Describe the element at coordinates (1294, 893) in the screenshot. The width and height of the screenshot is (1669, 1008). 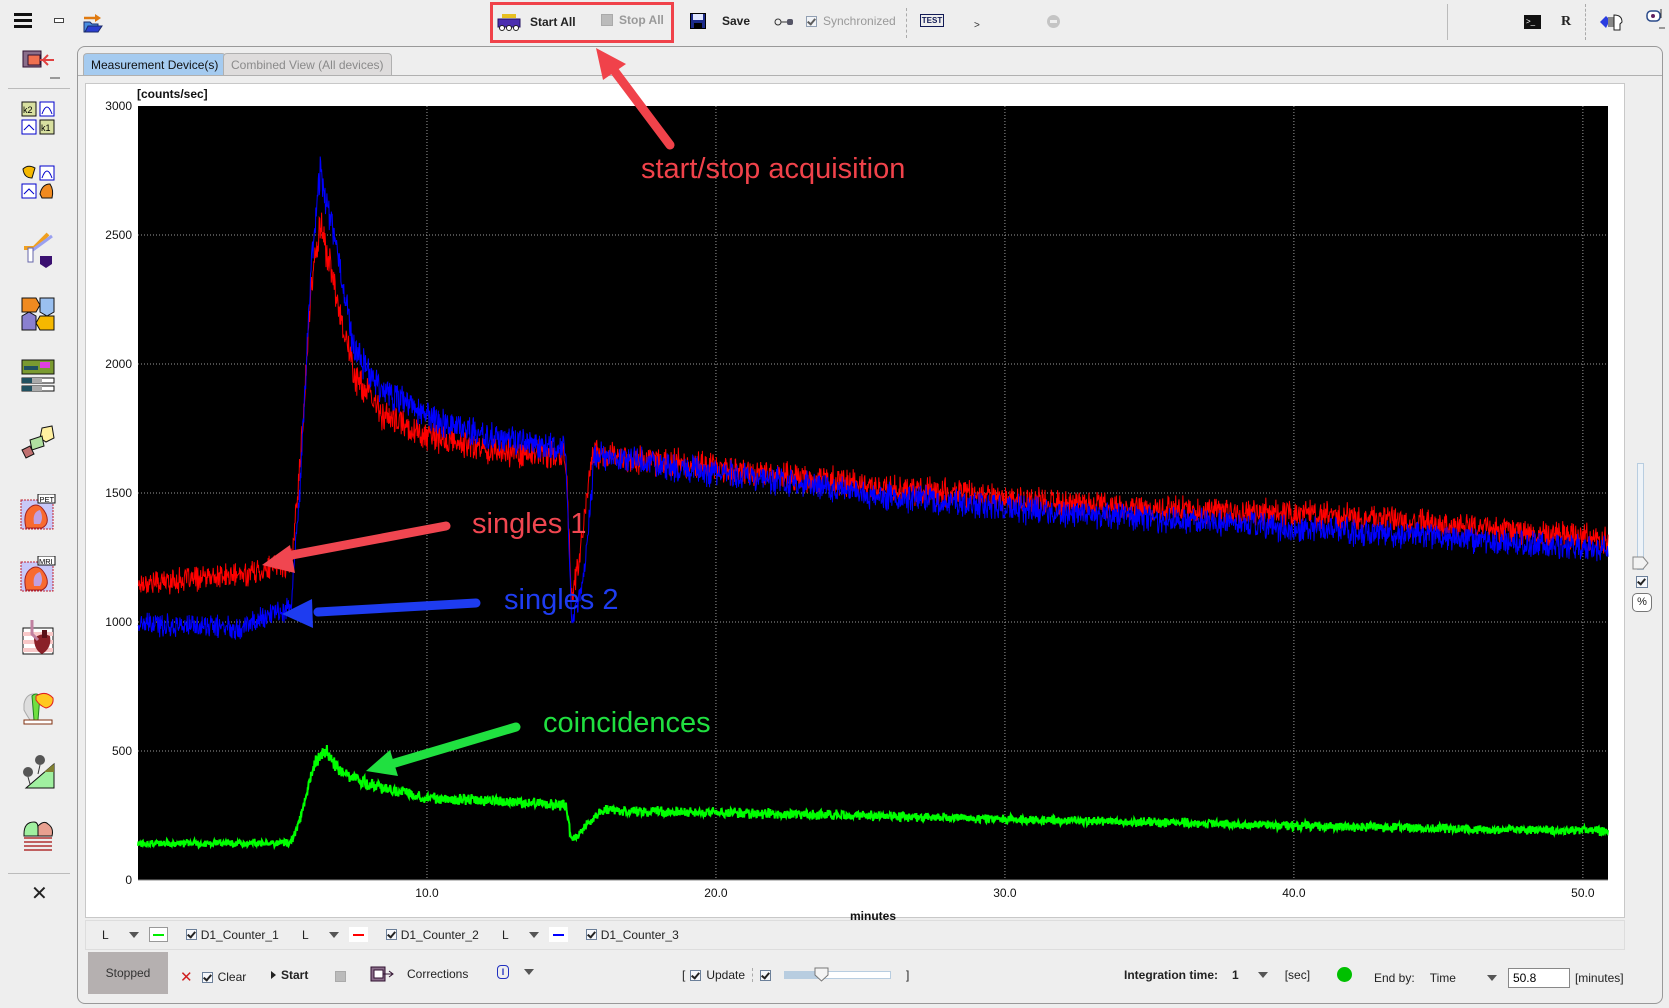
I see `x-tick-label: 40.0` at that location.